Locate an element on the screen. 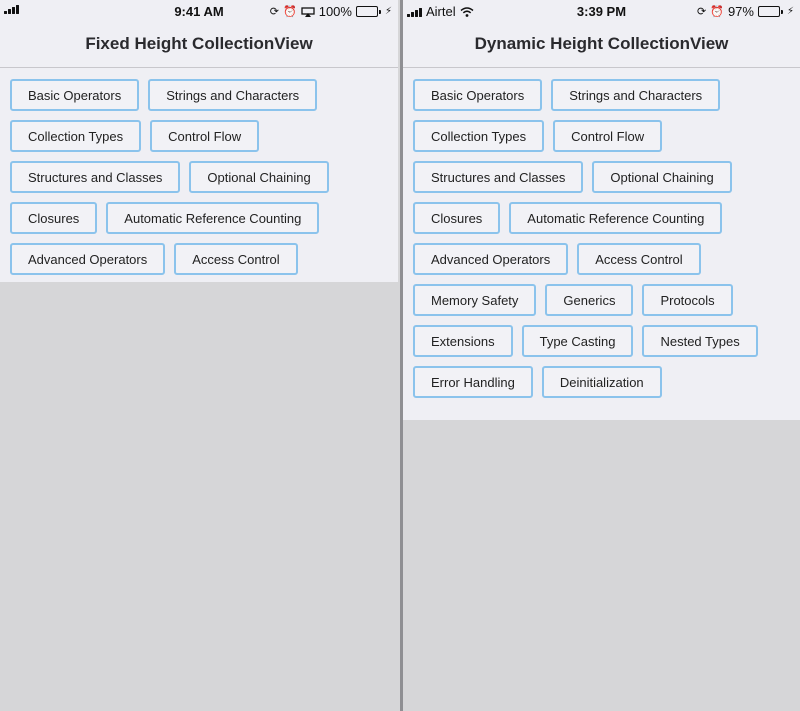 This screenshot has width=800, height=711. chip-cell: Deinitialization is located at coordinates (601, 382).